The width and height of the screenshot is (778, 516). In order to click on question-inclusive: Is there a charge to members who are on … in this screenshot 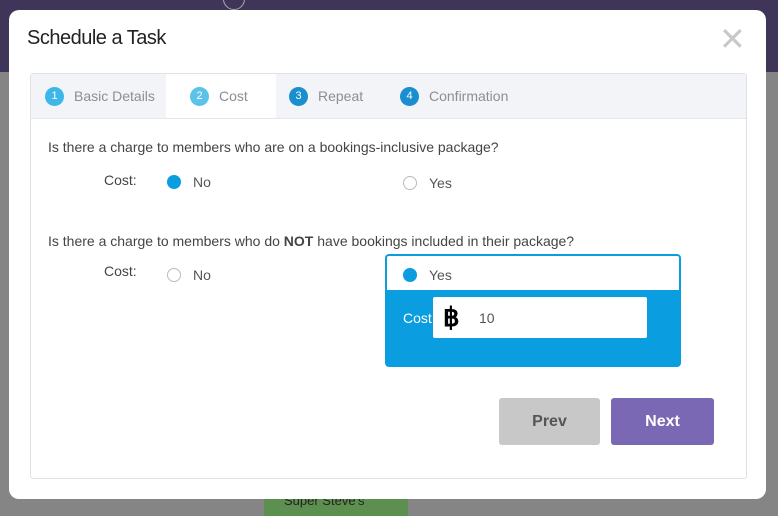, I will do `click(273, 147)`.